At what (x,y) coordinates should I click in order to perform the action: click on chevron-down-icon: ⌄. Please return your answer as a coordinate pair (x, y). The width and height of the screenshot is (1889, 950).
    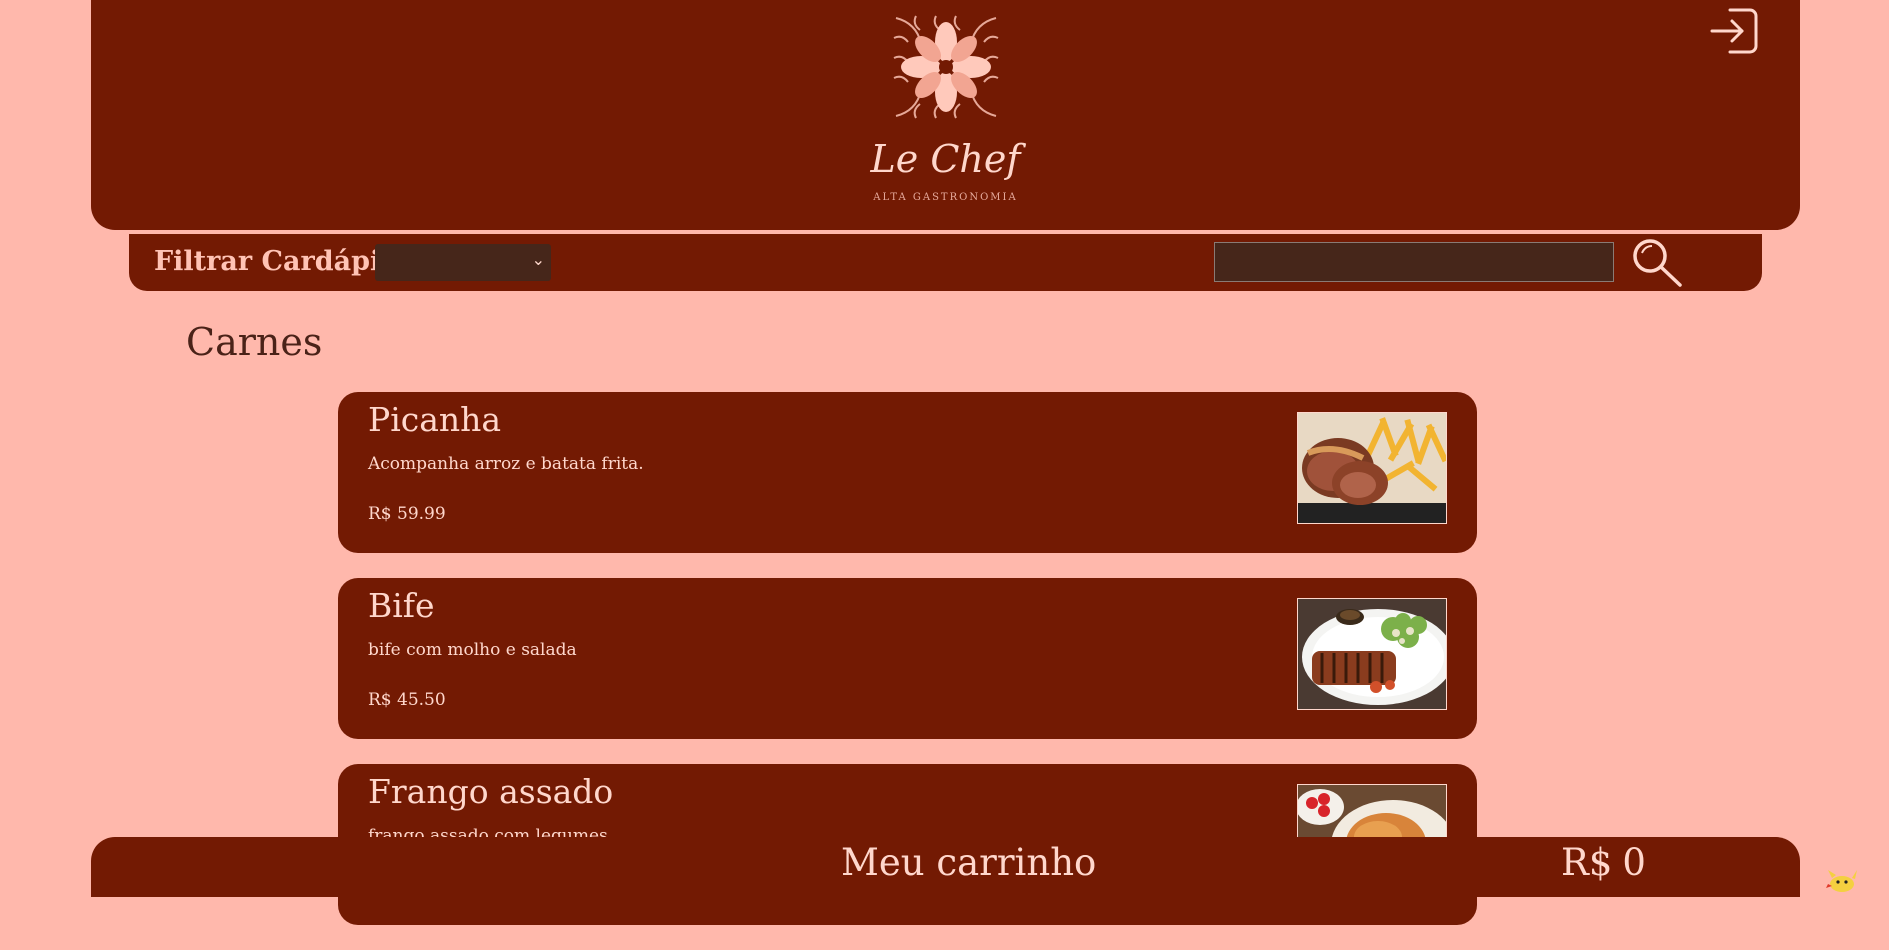
    Looking at the image, I should click on (538, 259).